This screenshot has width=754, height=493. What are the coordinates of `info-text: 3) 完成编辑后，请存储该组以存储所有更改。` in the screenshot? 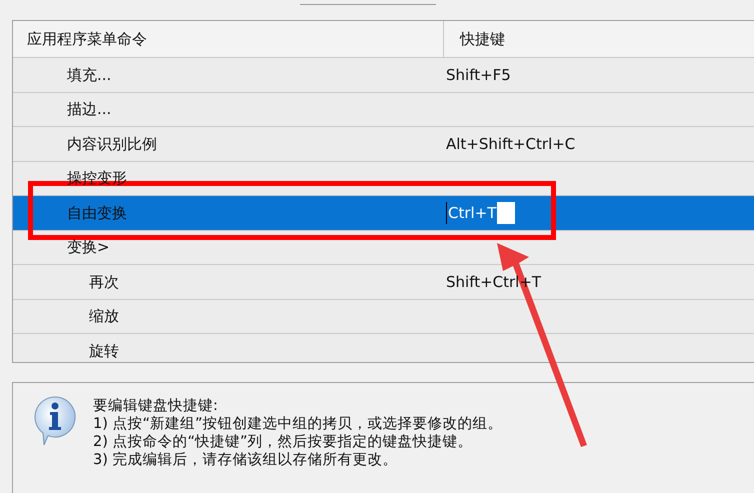 It's located at (245, 460).